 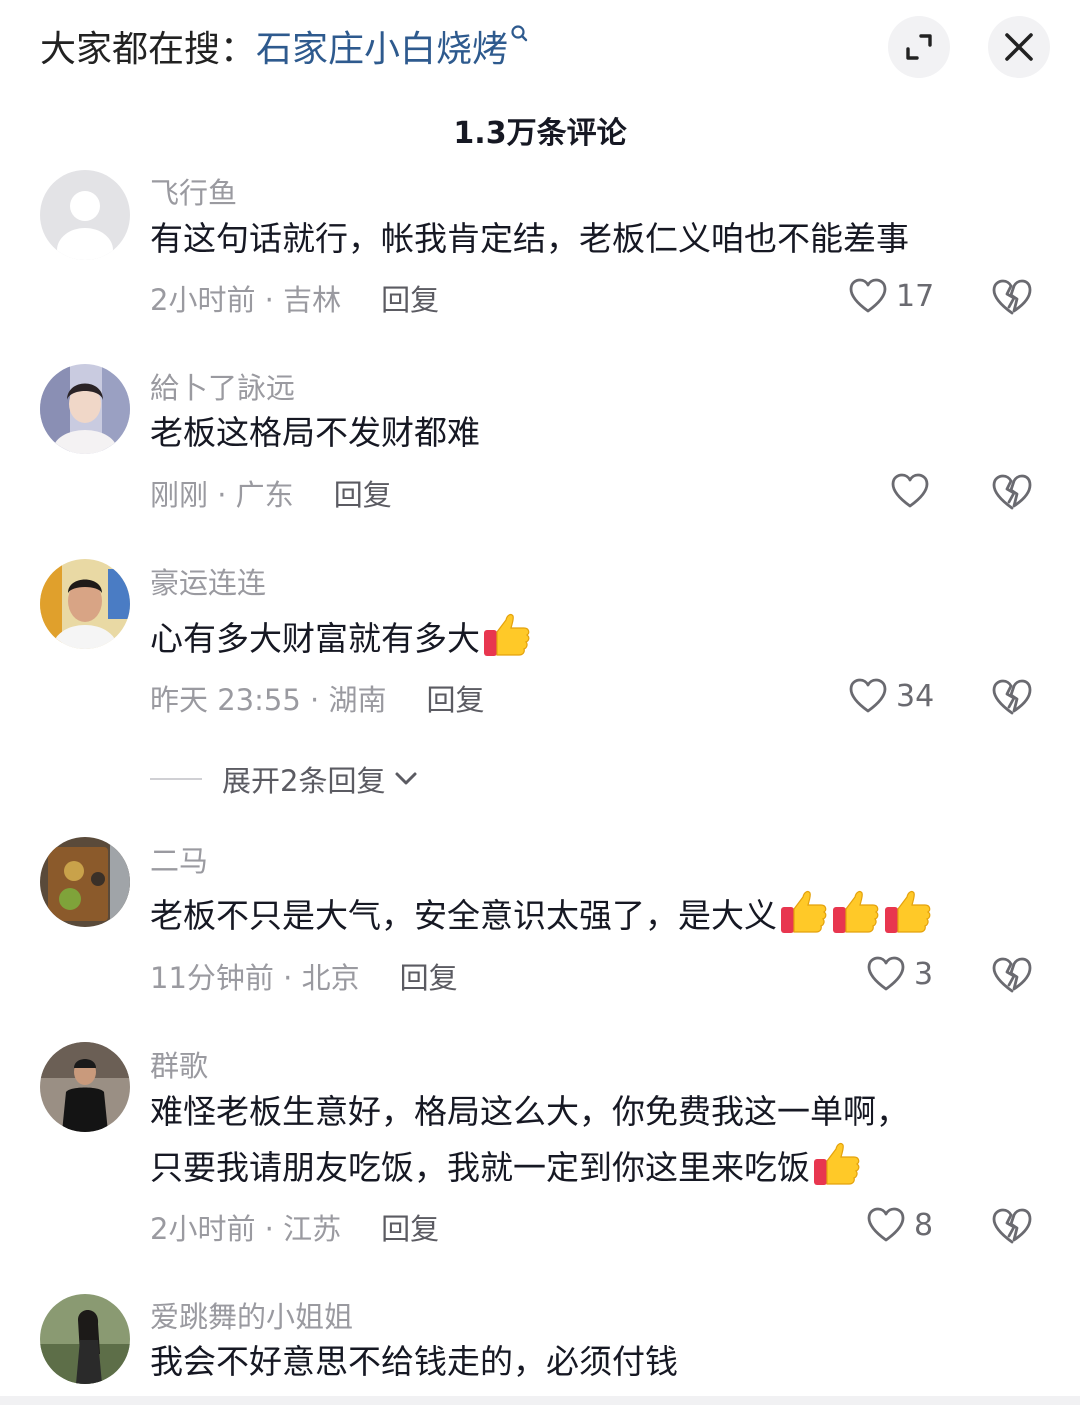 What do you see at coordinates (891, 296) in the screenshot?
I see `like-button: 17` at bounding box center [891, 296].